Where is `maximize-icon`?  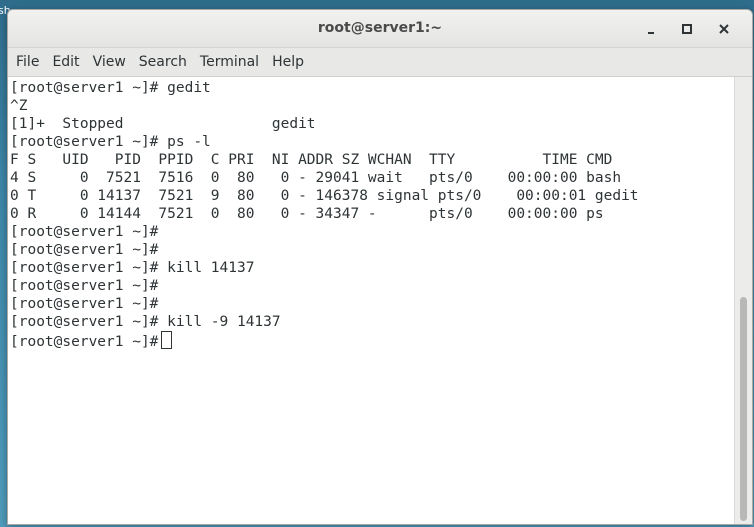 maximize-icon is located at coordinates (687, 29).